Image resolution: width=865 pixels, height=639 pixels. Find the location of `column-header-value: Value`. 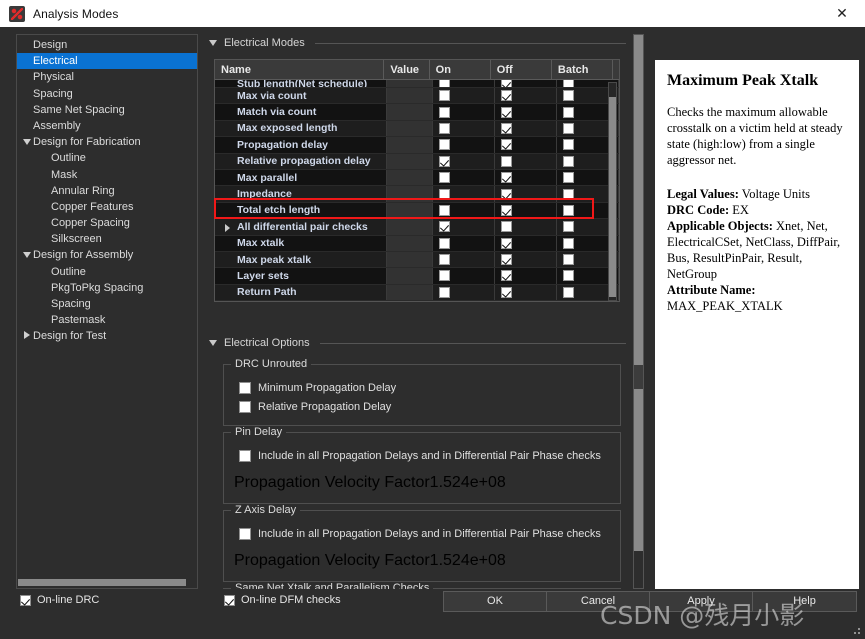

column-header-value: Value is located at coordinates (407, 69).